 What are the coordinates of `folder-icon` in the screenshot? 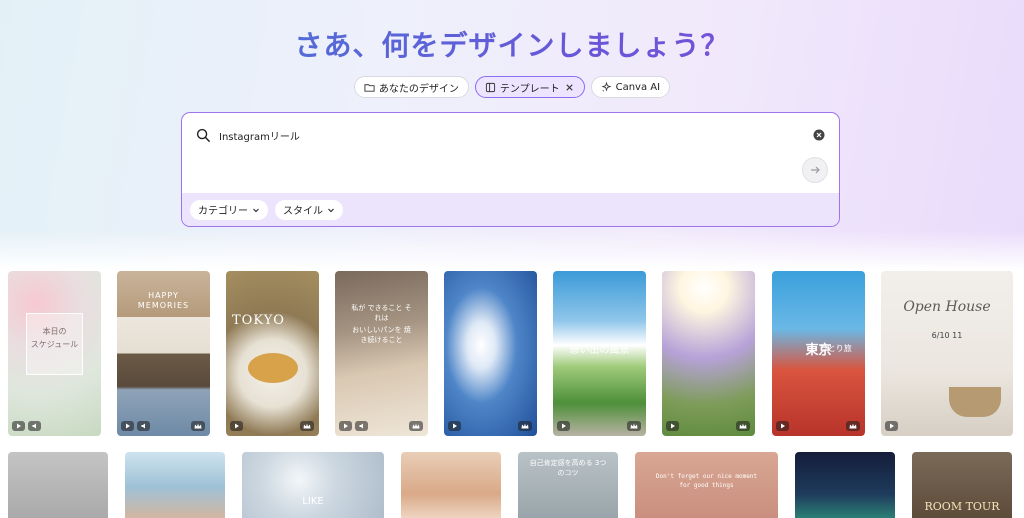 It's located at (369, 87).